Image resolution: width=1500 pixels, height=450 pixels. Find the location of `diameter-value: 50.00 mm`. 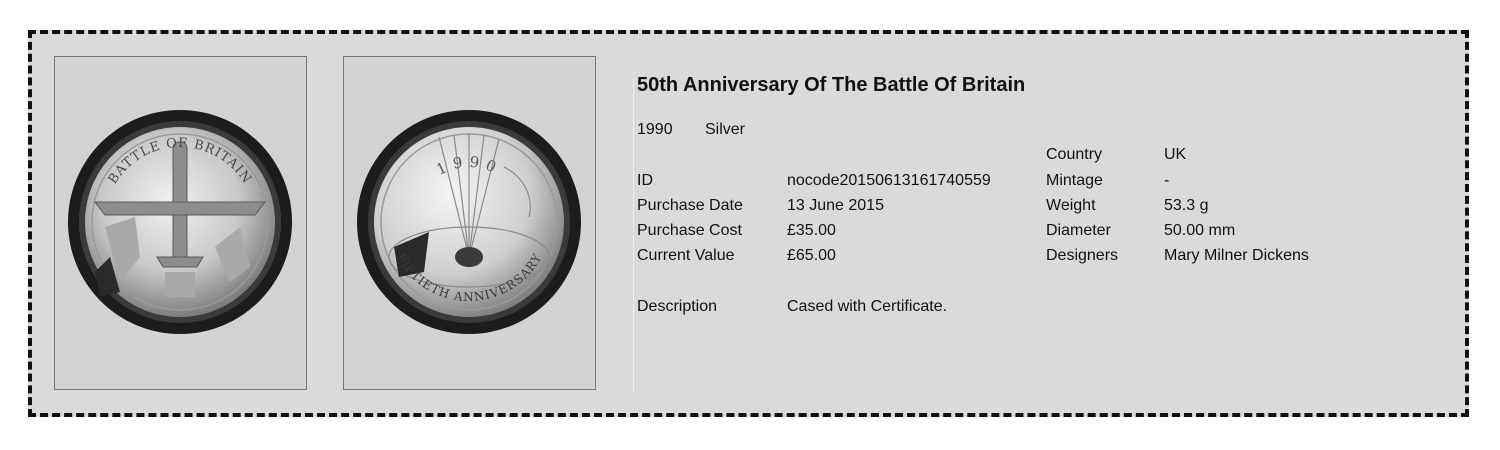

diameter-value: 50.00 mm is located at coordinates (1200, 230).